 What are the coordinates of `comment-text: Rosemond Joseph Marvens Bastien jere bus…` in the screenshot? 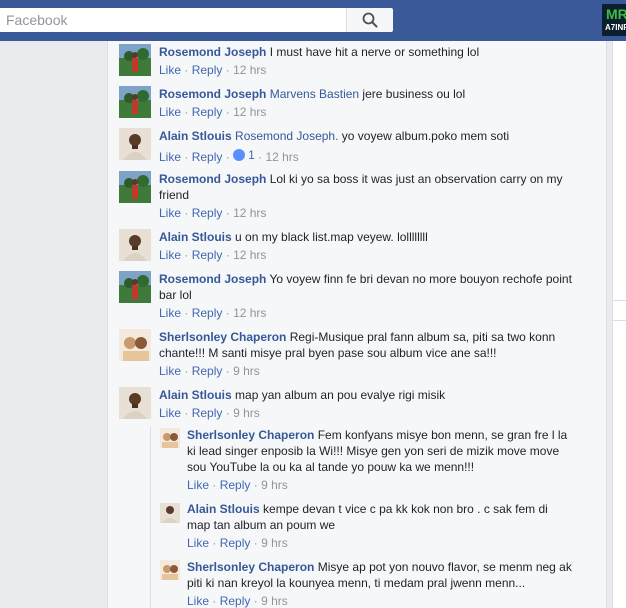 It's located at (379, 94).